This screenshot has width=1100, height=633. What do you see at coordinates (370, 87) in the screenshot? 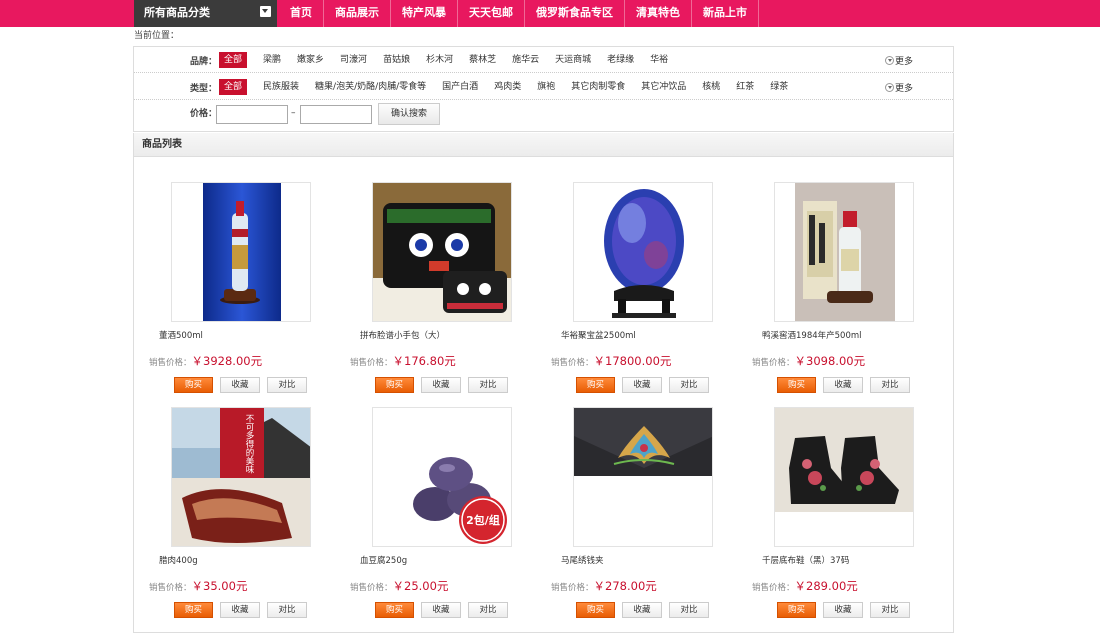
I see `type-option: 糖果/泡芙/奶酪/肉脯/零食等` at bounding box center [370, 87].